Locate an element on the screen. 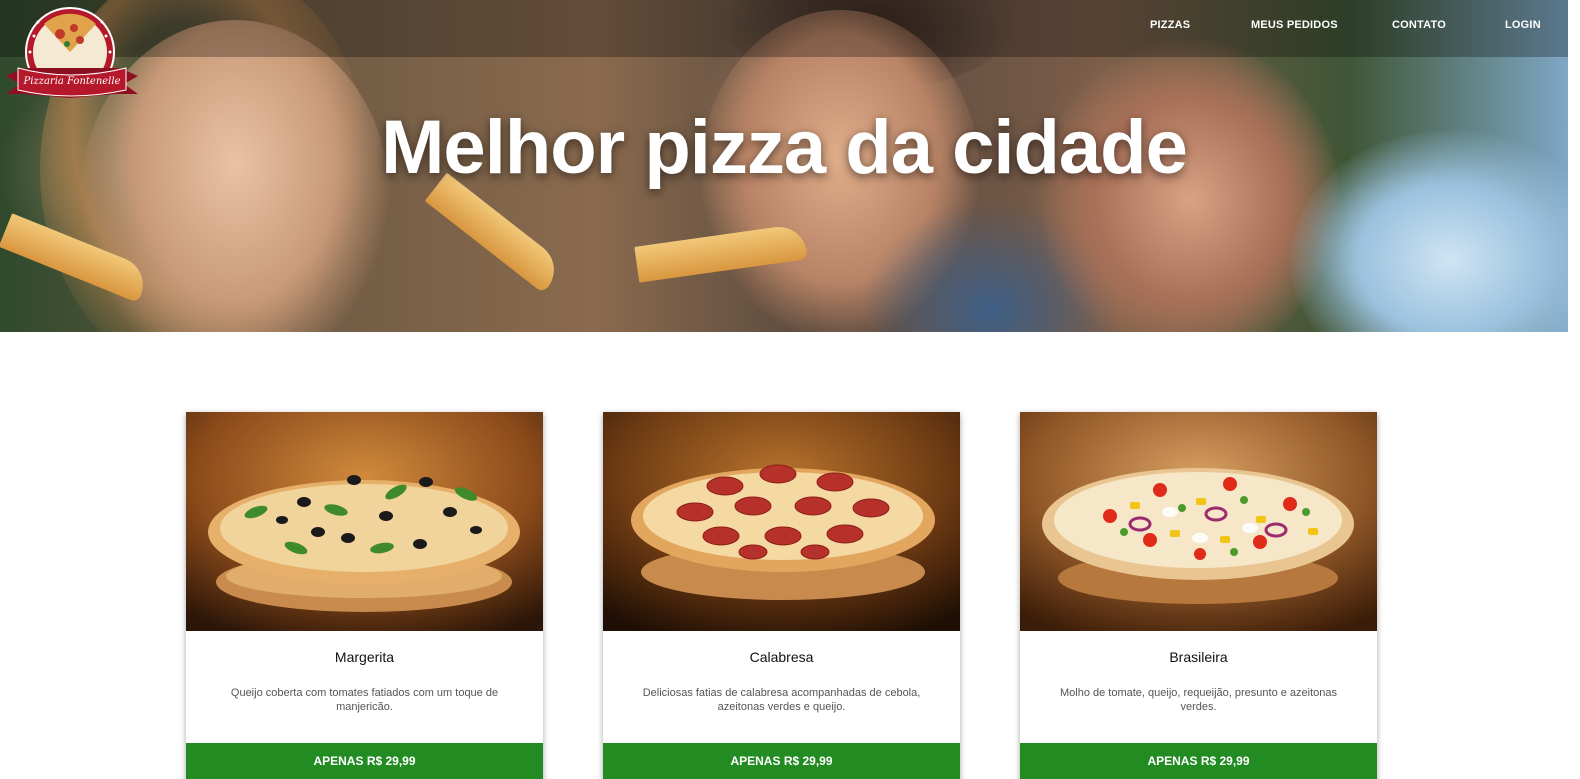  logo-text: Pizzaria Fontenelle is located at coordinates (71, 81).